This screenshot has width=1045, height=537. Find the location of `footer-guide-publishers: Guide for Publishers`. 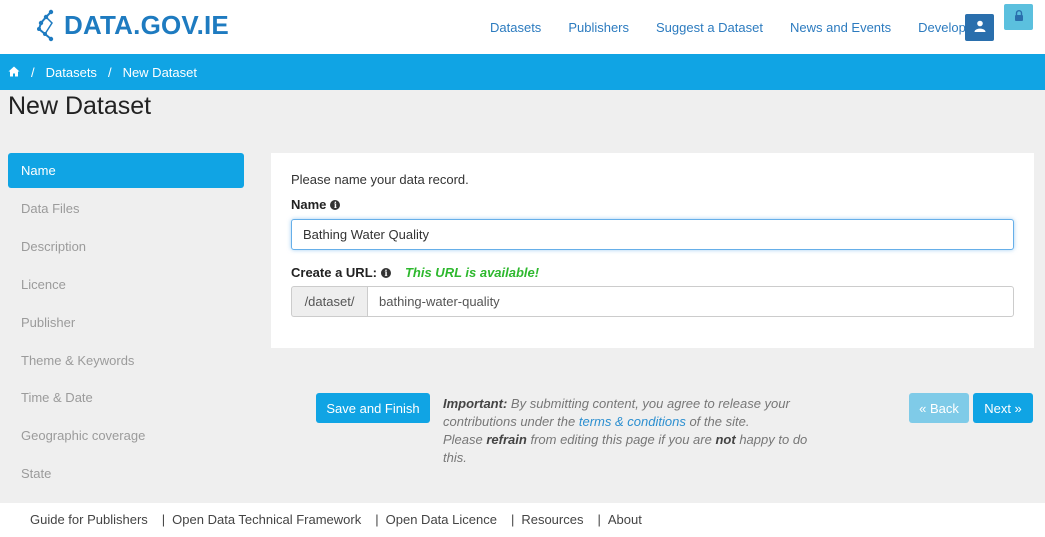

footer-guide-publishers: Guide for Publishers is located at coordinates (89, 519).